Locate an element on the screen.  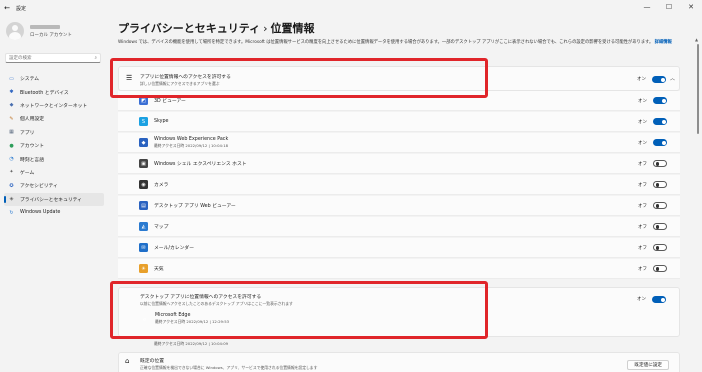
sidebar-item: ▦ アプリ is located at coordinates (54, 132).